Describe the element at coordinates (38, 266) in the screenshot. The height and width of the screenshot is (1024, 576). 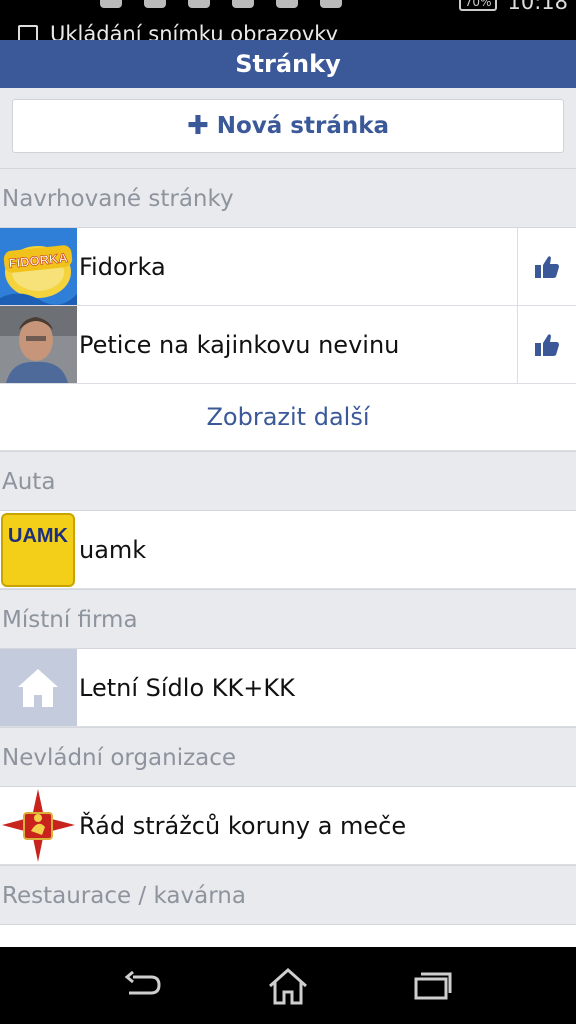
I see `fidorka-thumbnail: FIDORKA` at that location.